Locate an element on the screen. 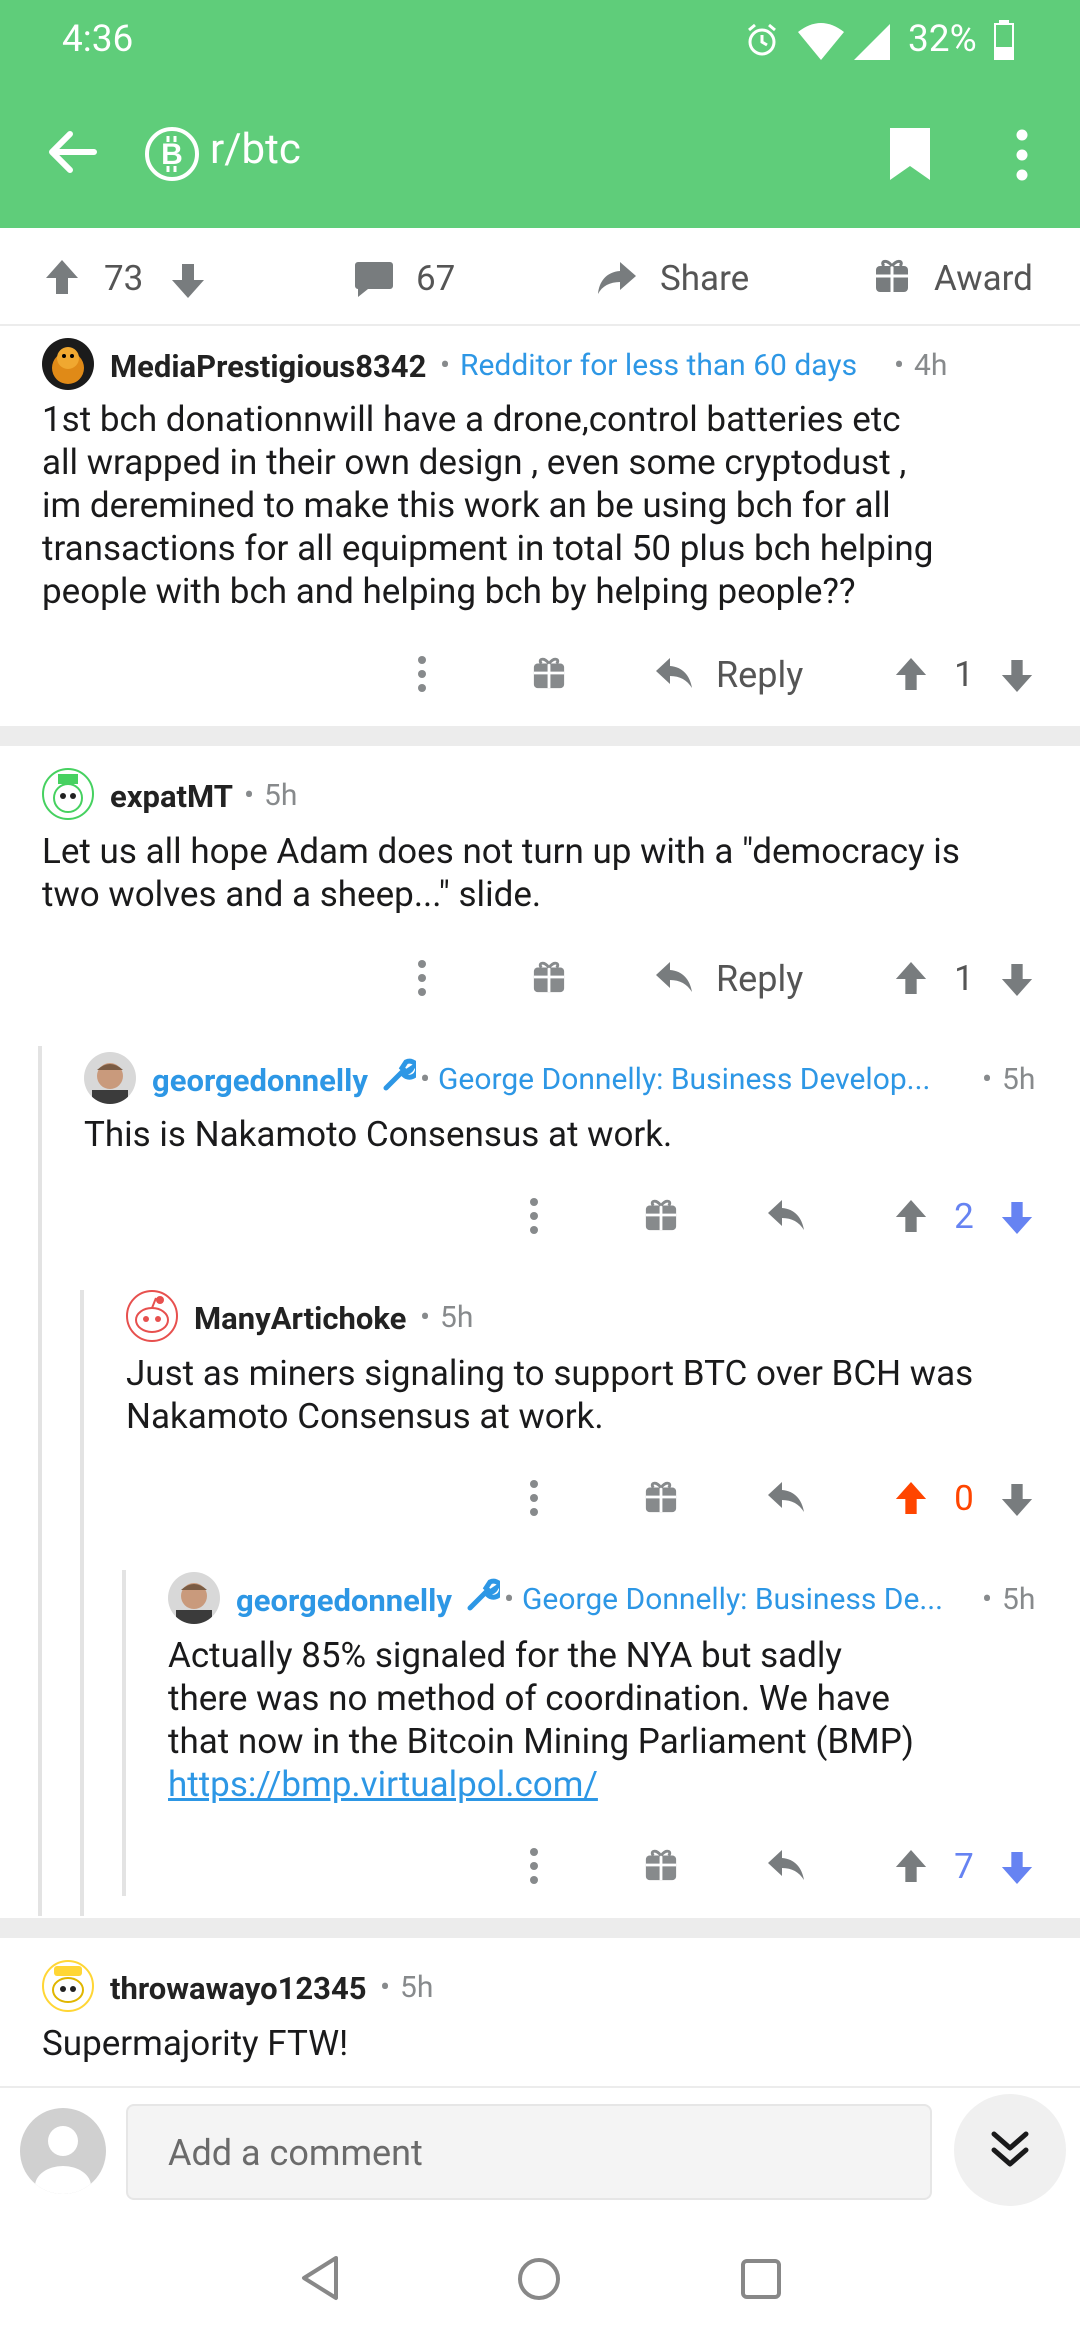 The width and height of the screenshot is (1080, 2340). comment-score: 7 is located at coordinates (964, 1866).